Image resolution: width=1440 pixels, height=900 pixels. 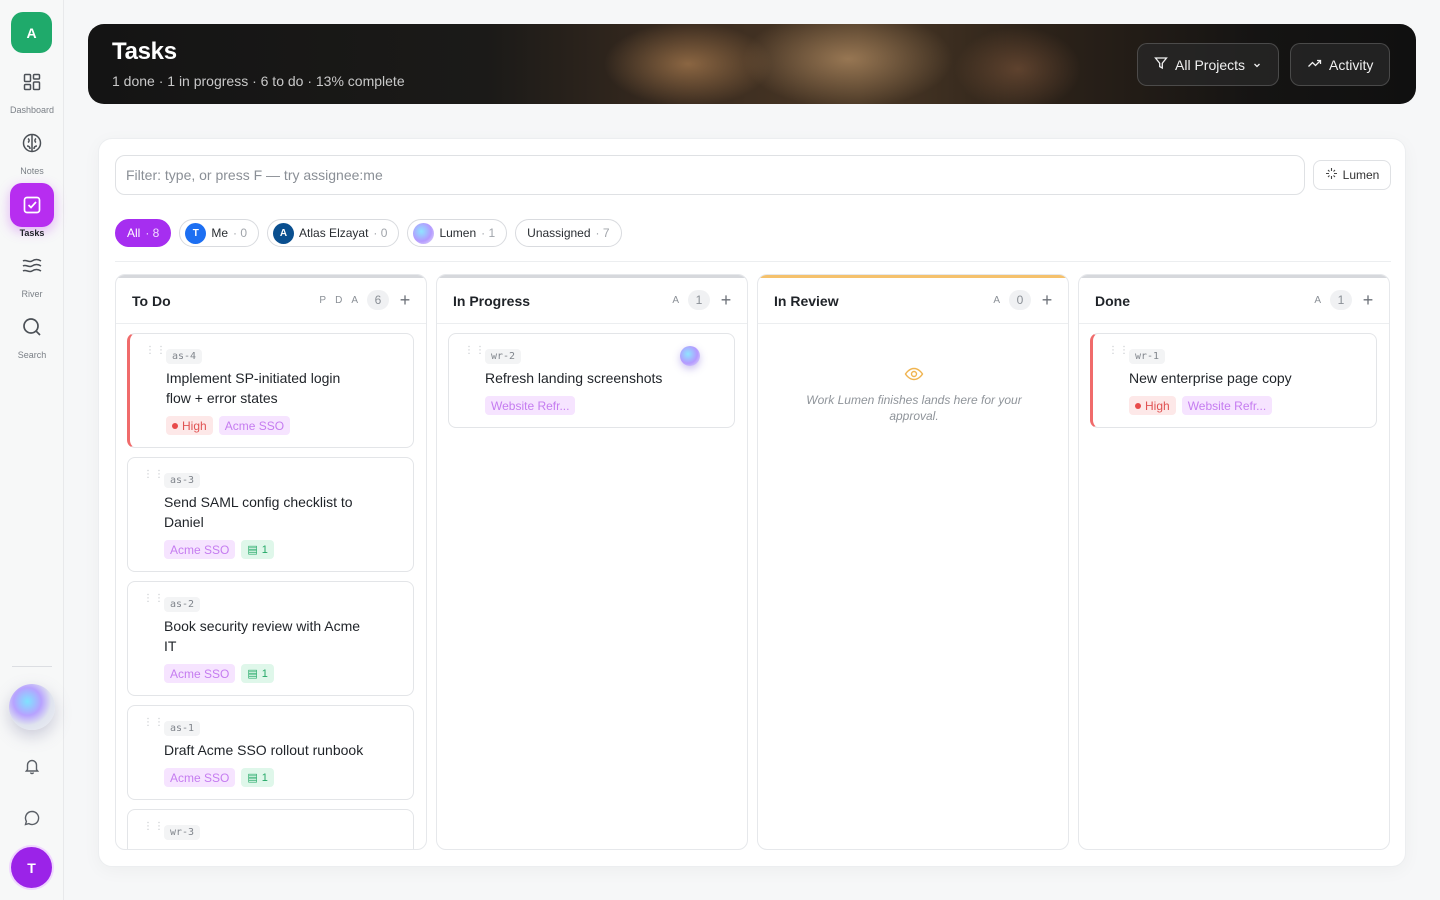 I want to click on sidebar-item-tasks: Tasks, so click(x=32, y=210).